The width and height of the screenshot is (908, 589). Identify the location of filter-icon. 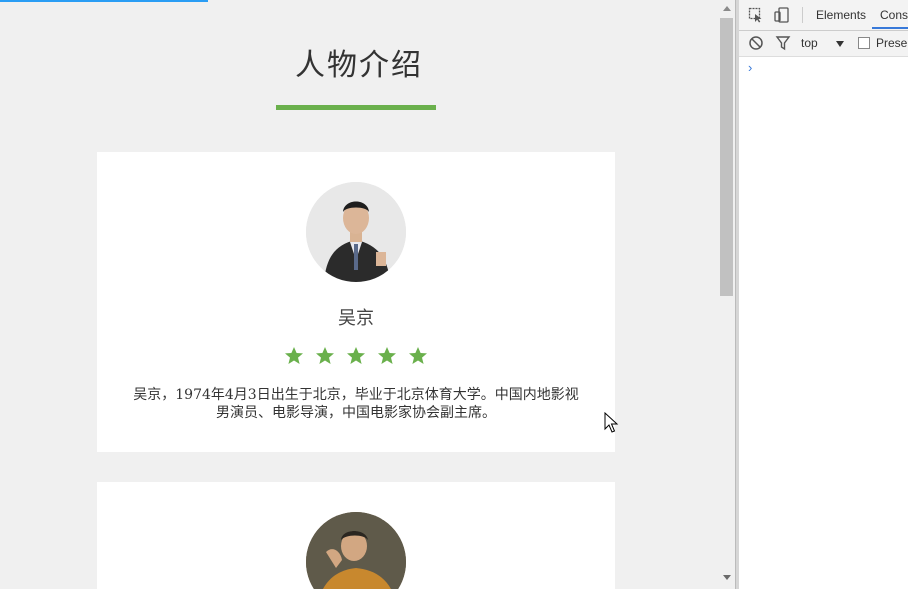
(783, 43).